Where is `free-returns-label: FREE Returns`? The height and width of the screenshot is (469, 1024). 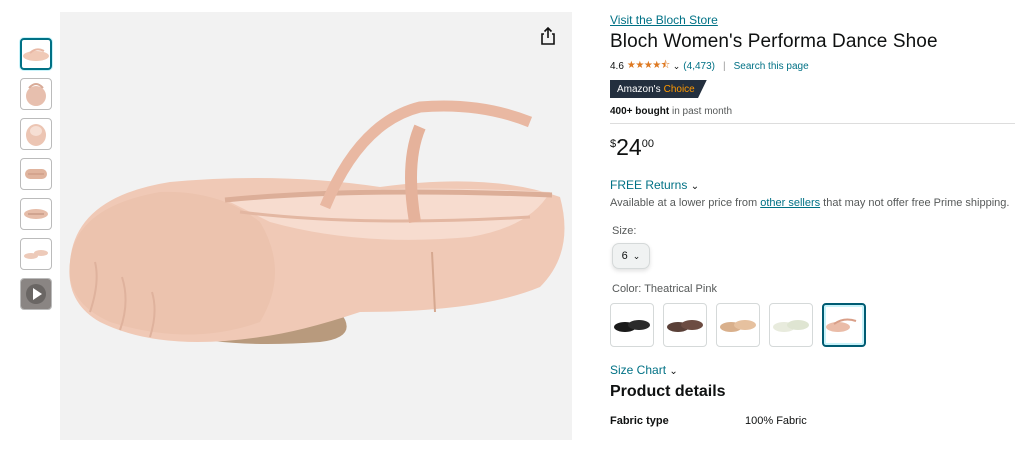
free-returns-label: FREE Returns is located at coordinates (649, 185).